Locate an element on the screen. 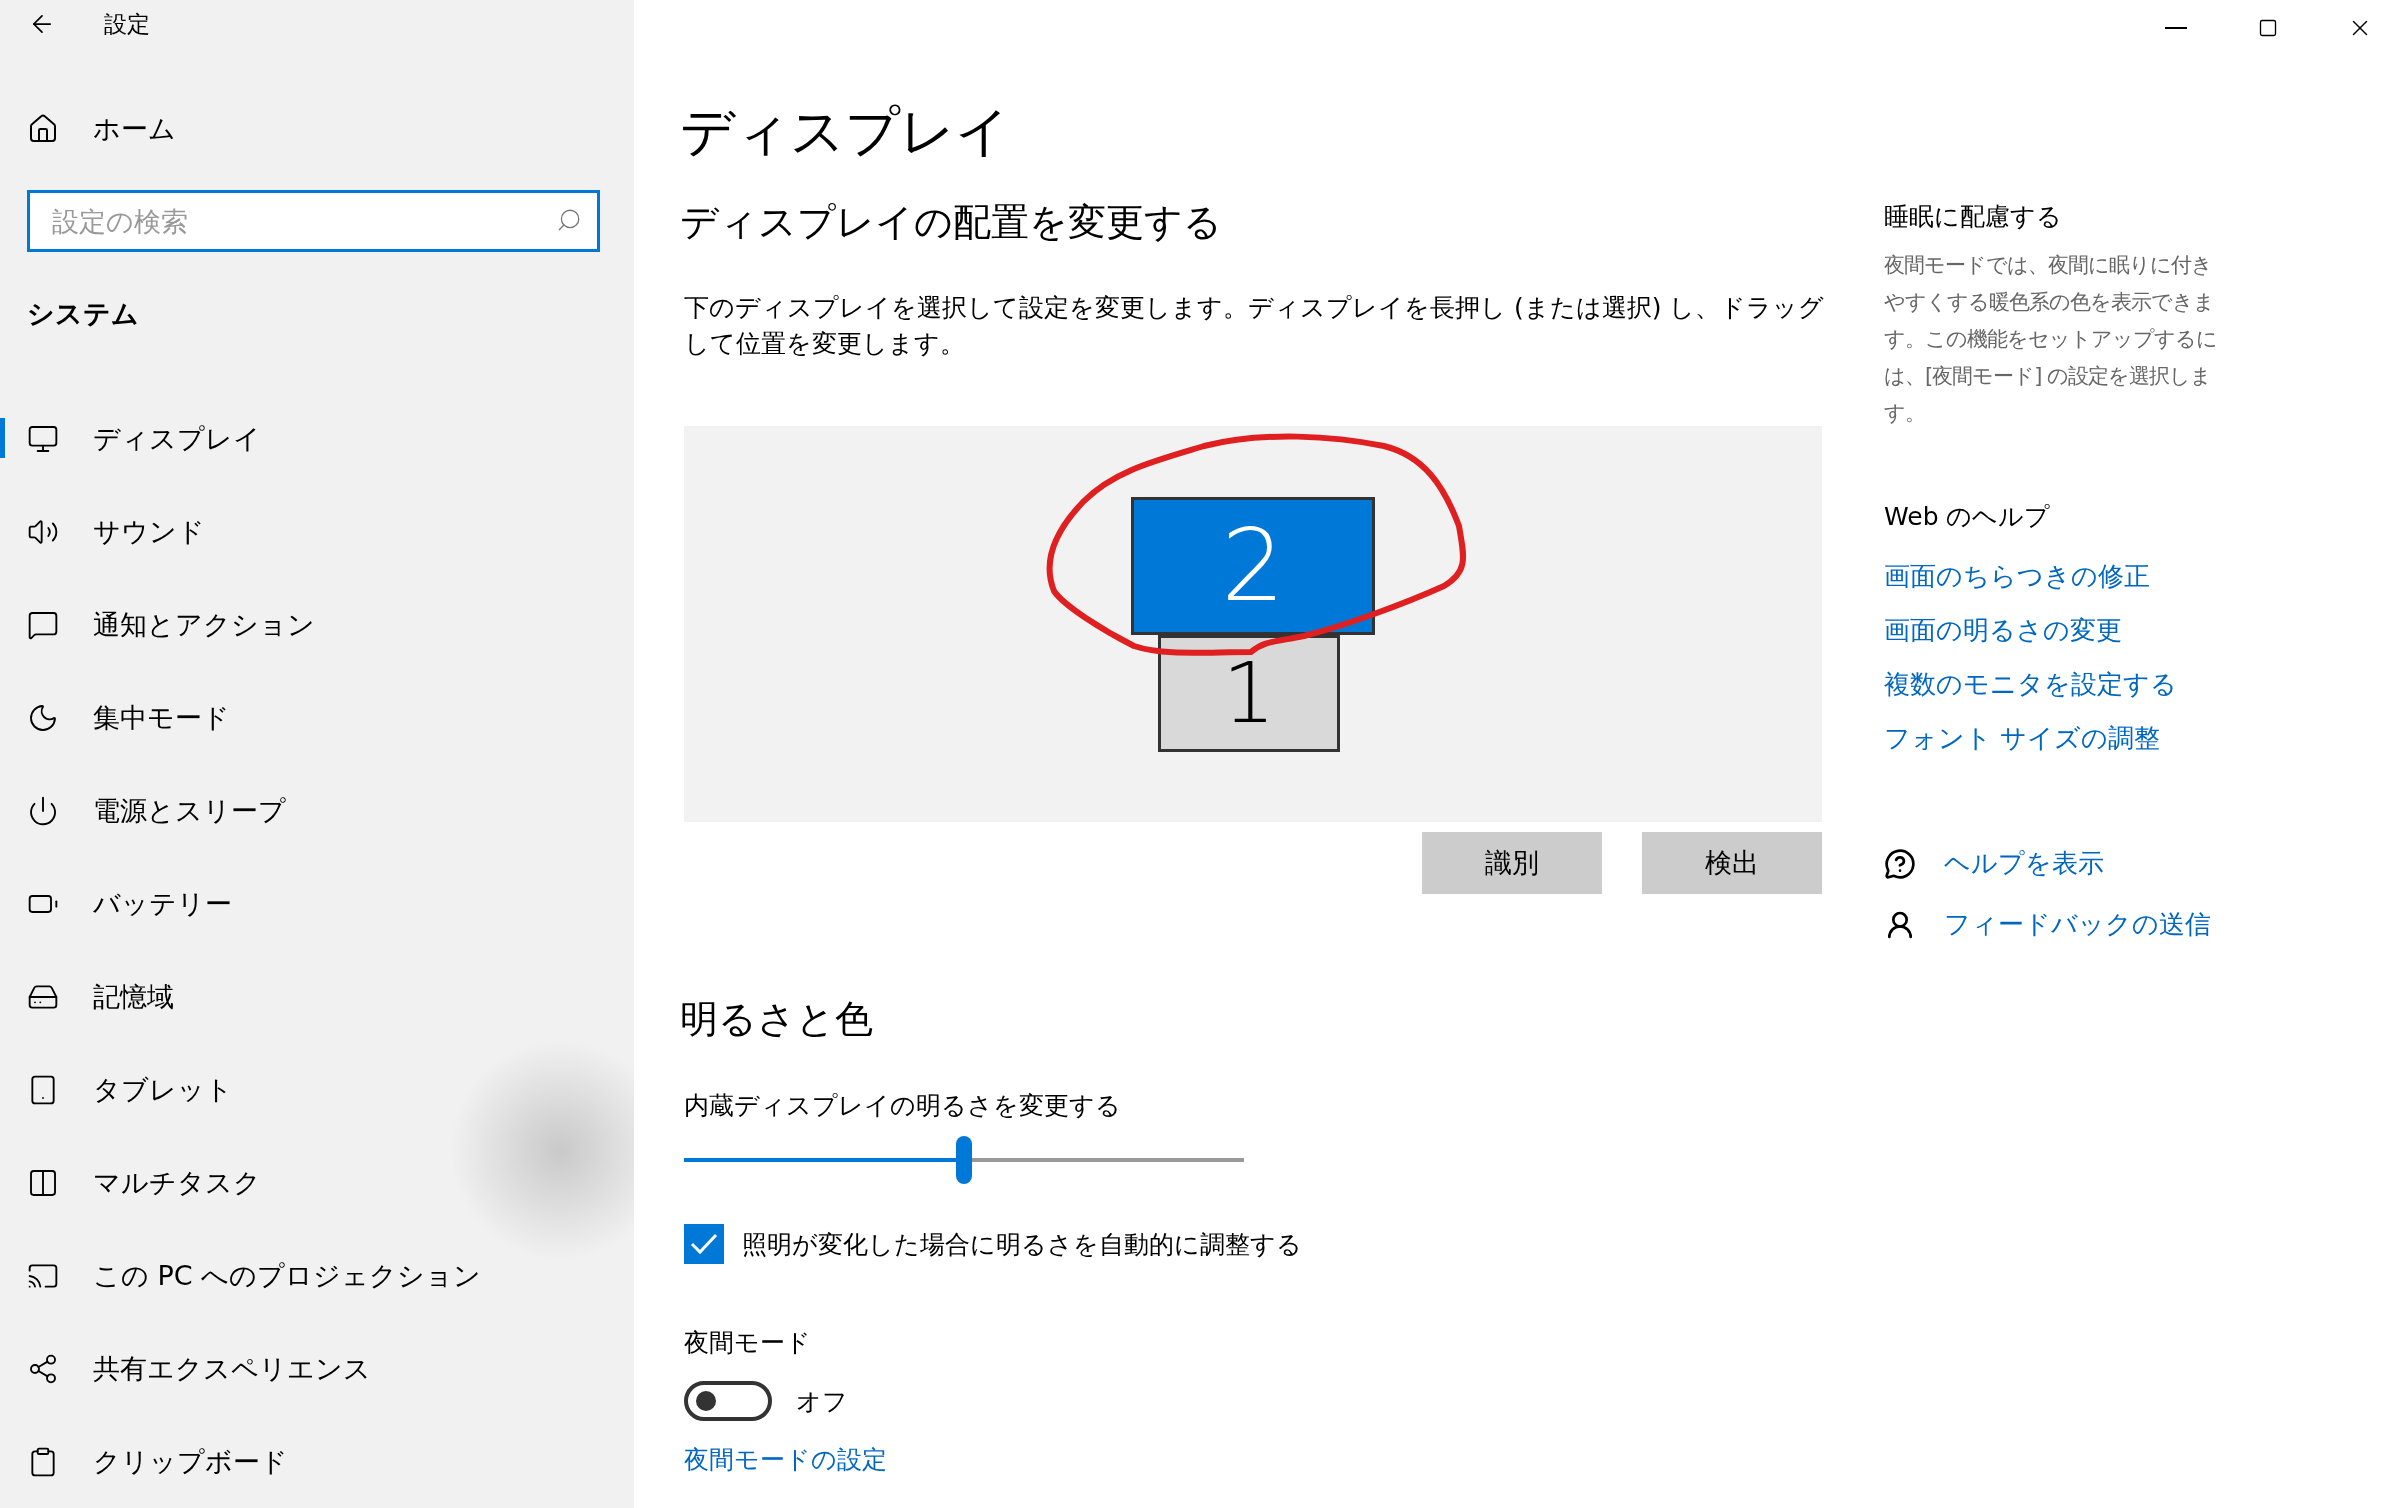 This screenshot has height=1508, width=2406. sidebar-item: タブレット is located at coordinates (317, 1089).